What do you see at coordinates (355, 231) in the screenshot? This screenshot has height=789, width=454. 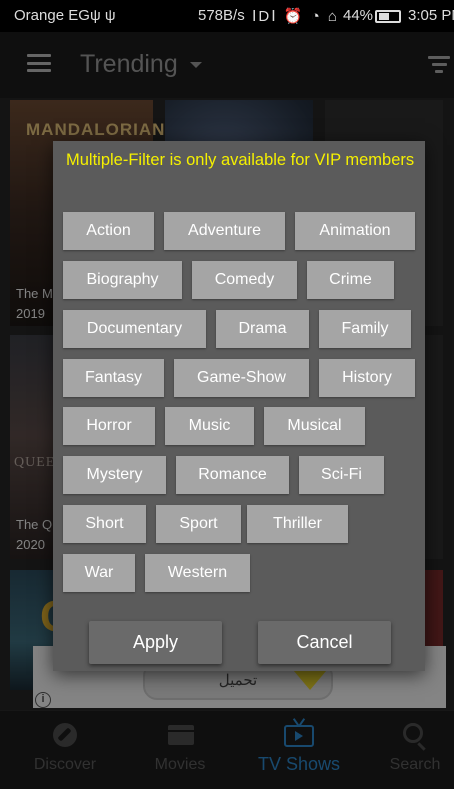 I see `genre-chip-animation: Animation` at bounding box center [355, 231].